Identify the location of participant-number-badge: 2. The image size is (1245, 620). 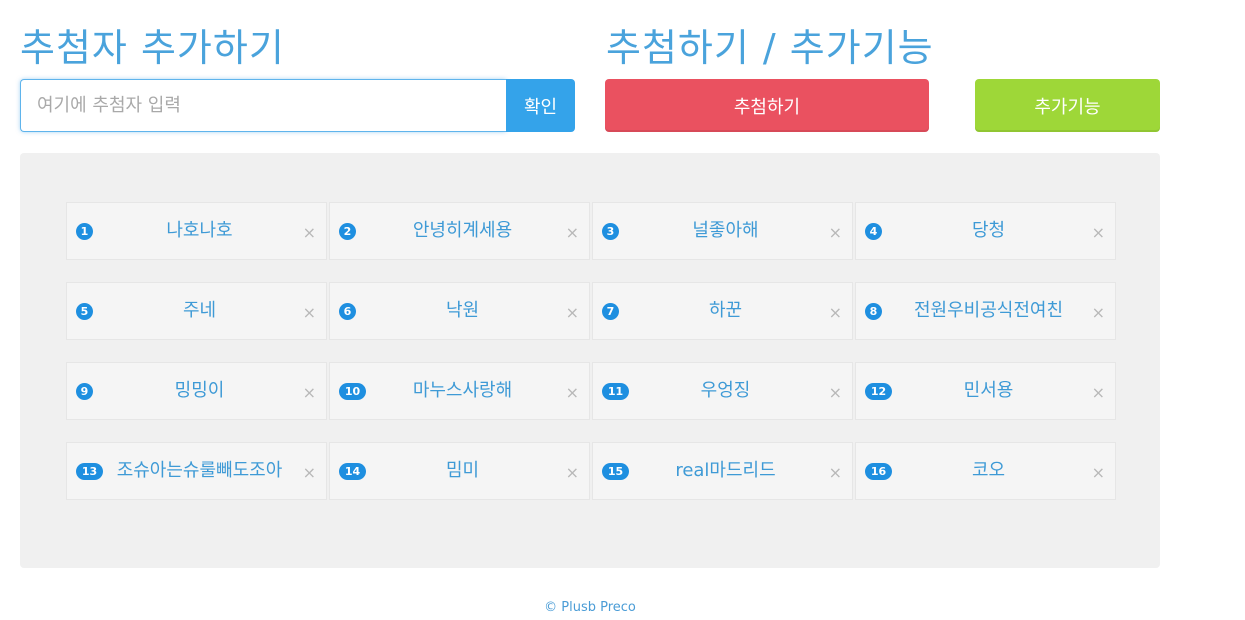
(347, 231).